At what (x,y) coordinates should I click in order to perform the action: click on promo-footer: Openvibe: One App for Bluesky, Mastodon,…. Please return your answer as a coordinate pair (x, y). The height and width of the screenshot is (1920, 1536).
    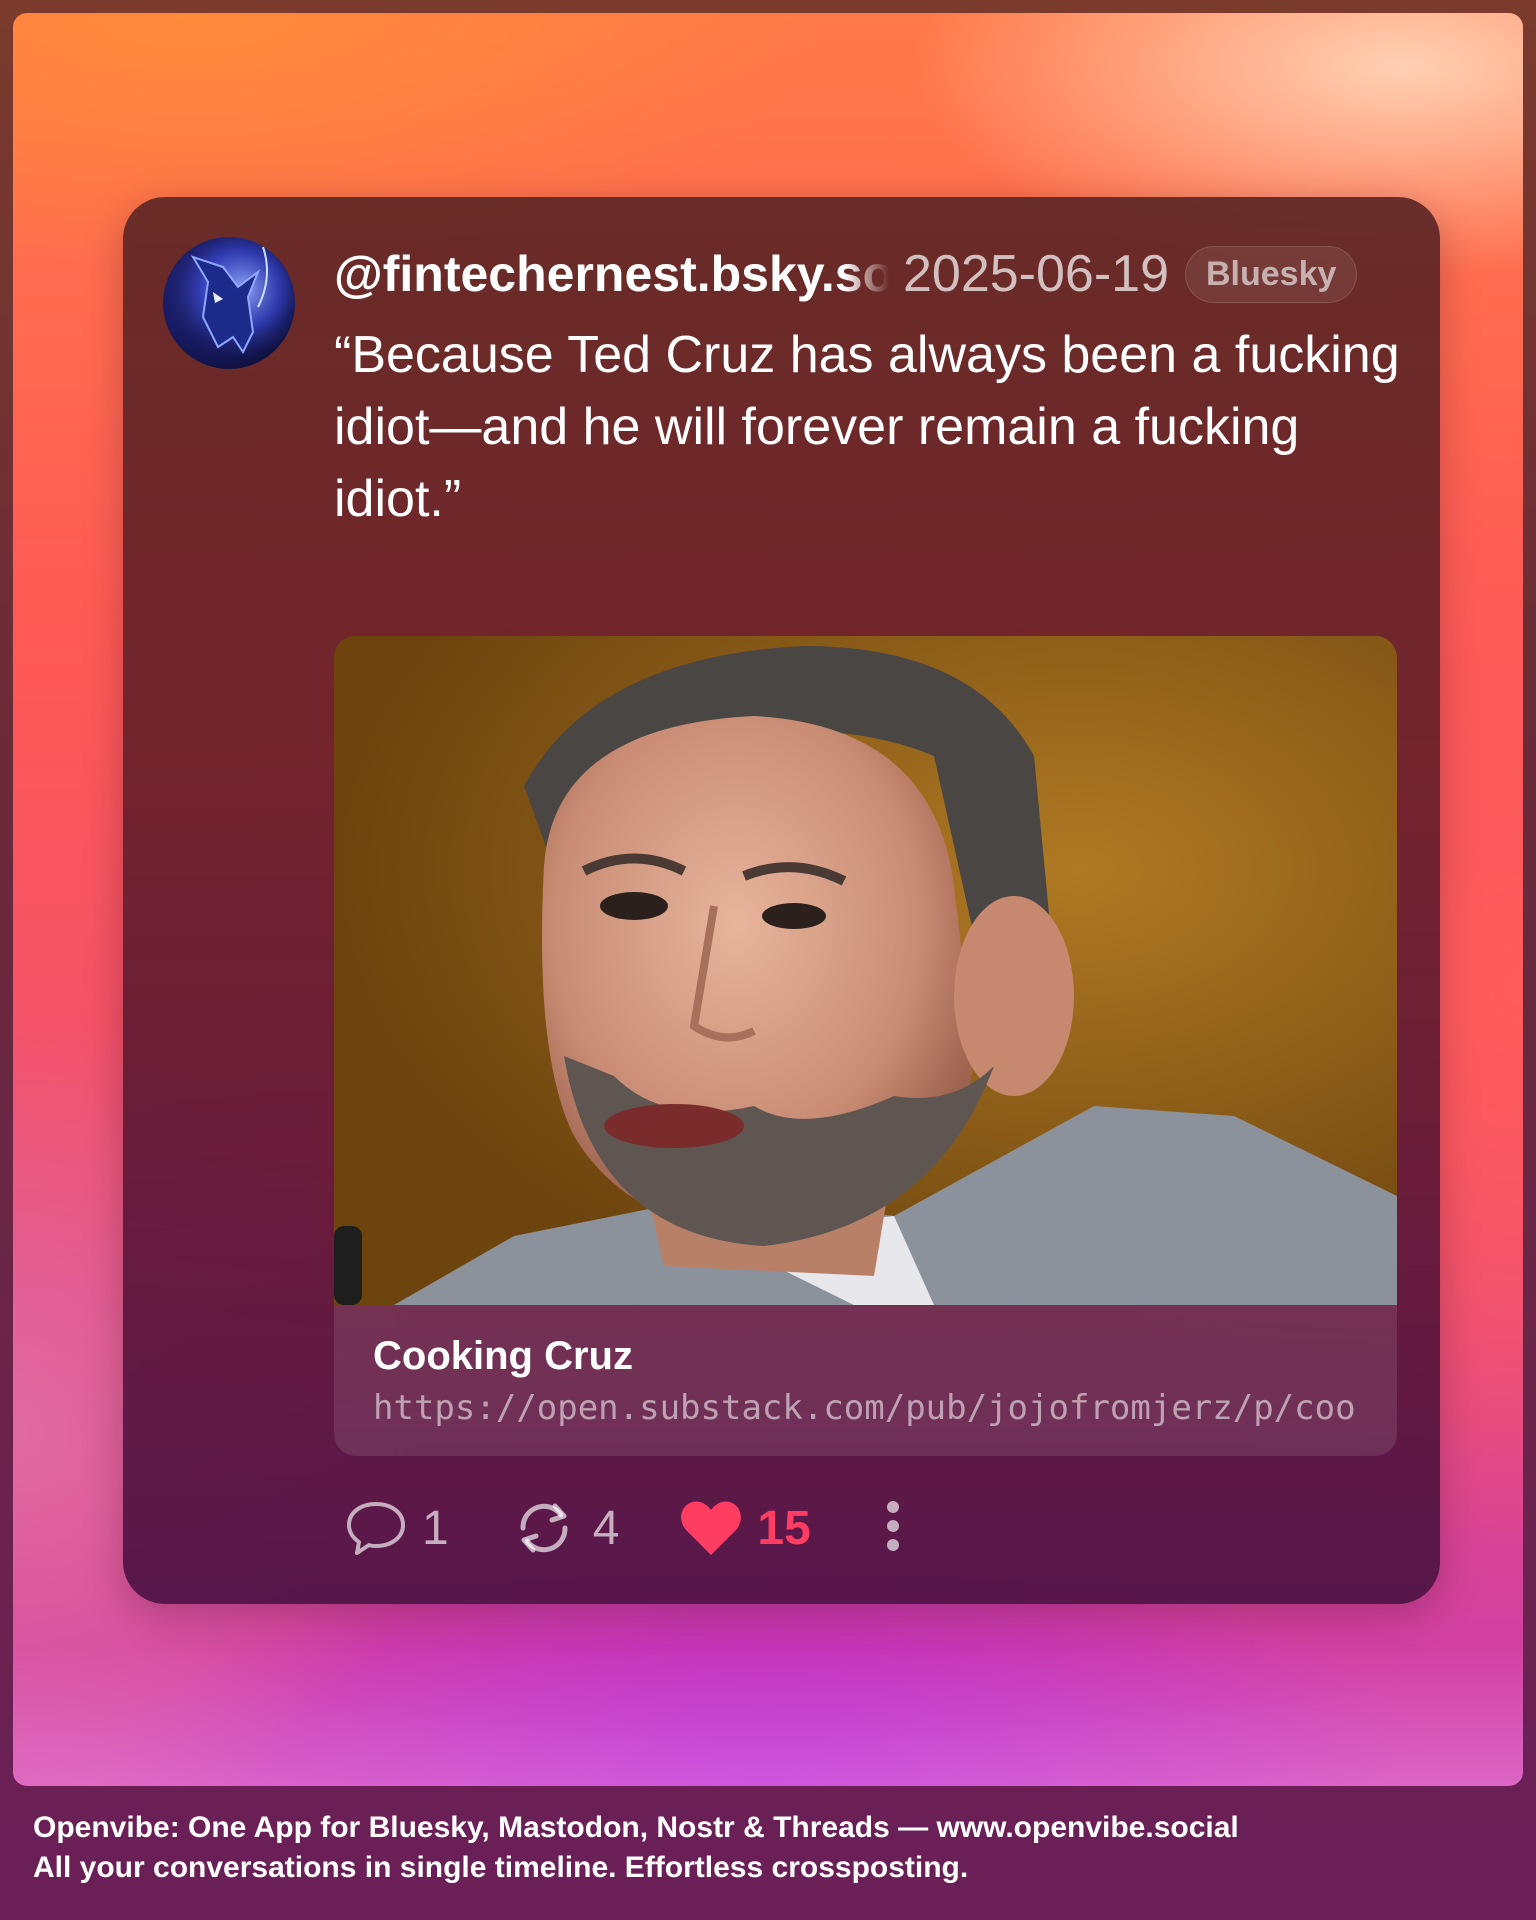
    Looking at the image, I should click on (768, 1848).